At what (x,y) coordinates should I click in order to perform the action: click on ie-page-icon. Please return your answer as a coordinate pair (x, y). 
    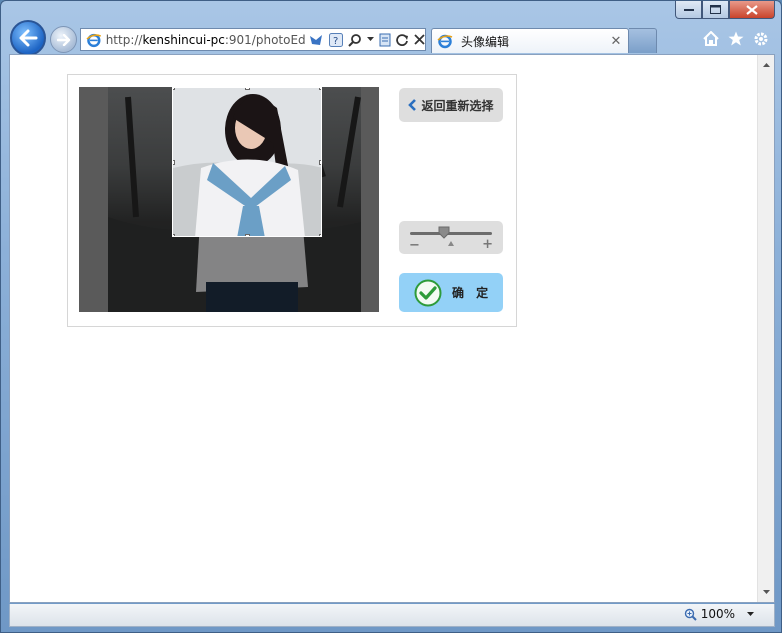
    Looking at the image, I should click on (94, 40).